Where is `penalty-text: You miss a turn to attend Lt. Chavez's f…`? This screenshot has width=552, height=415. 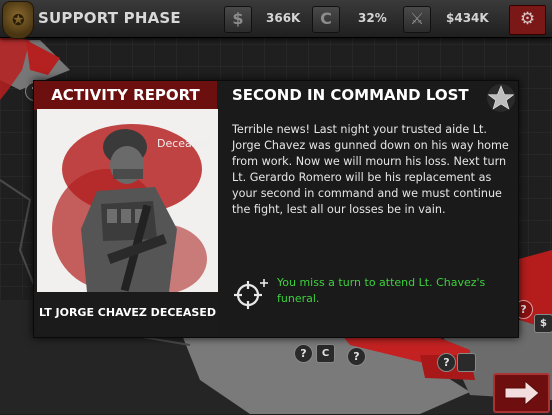
penalty-text: You miss a turn to attend Lt. Chavez's f… is located at coordinates (381, 290).